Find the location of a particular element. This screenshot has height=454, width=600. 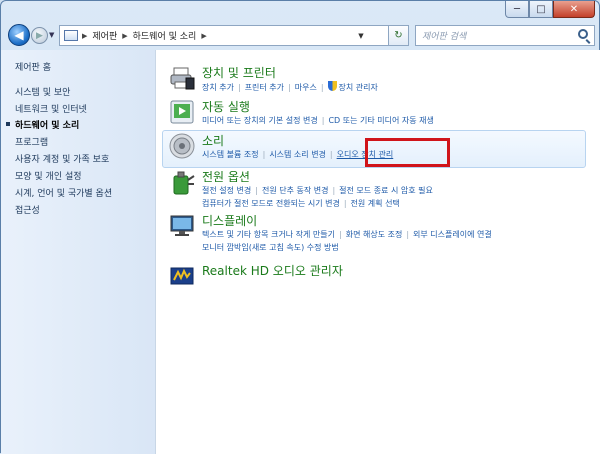

sidebar-item-network: 네트워크 및 인터넷 is located at coordinates (51, 108).